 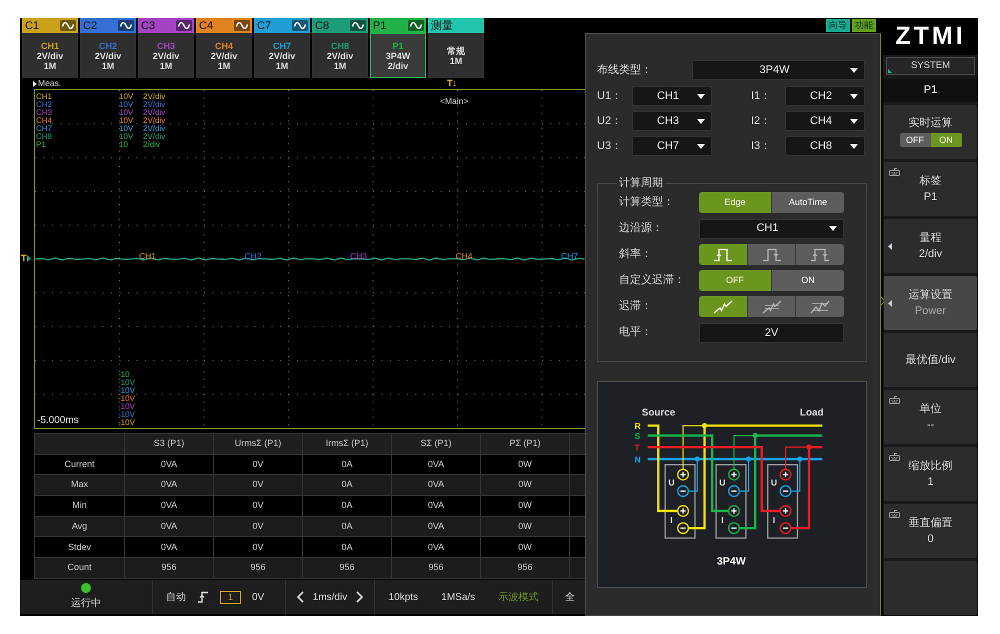 I want to click on offset-label: -10, so click(x=124, y=375).